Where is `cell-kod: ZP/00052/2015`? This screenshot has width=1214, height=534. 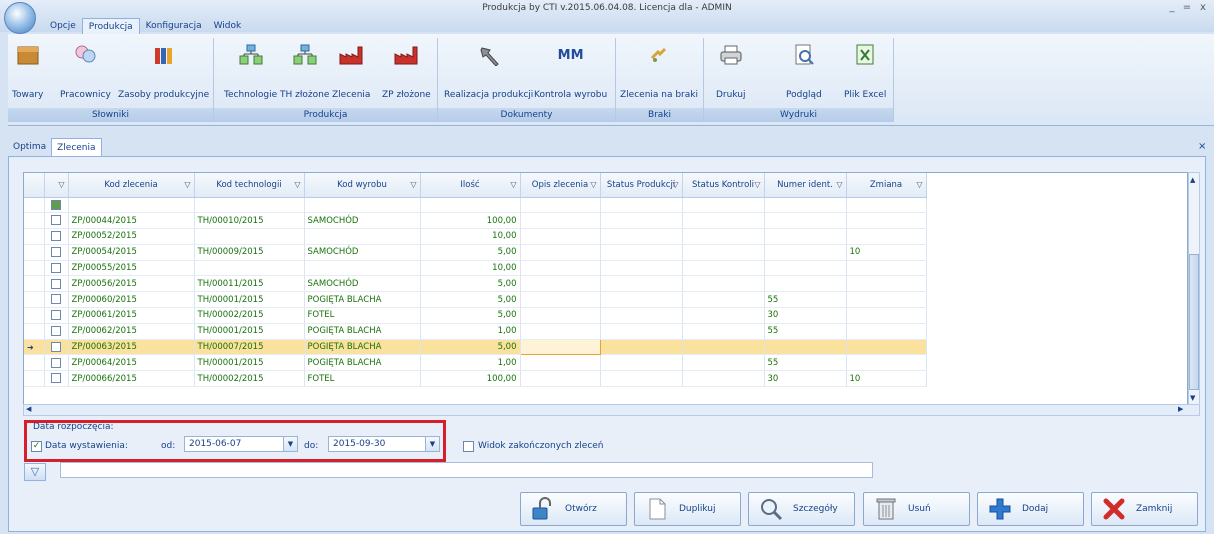 cell-kod: ZP/00052/2015 is located at coordinates (131, 236).